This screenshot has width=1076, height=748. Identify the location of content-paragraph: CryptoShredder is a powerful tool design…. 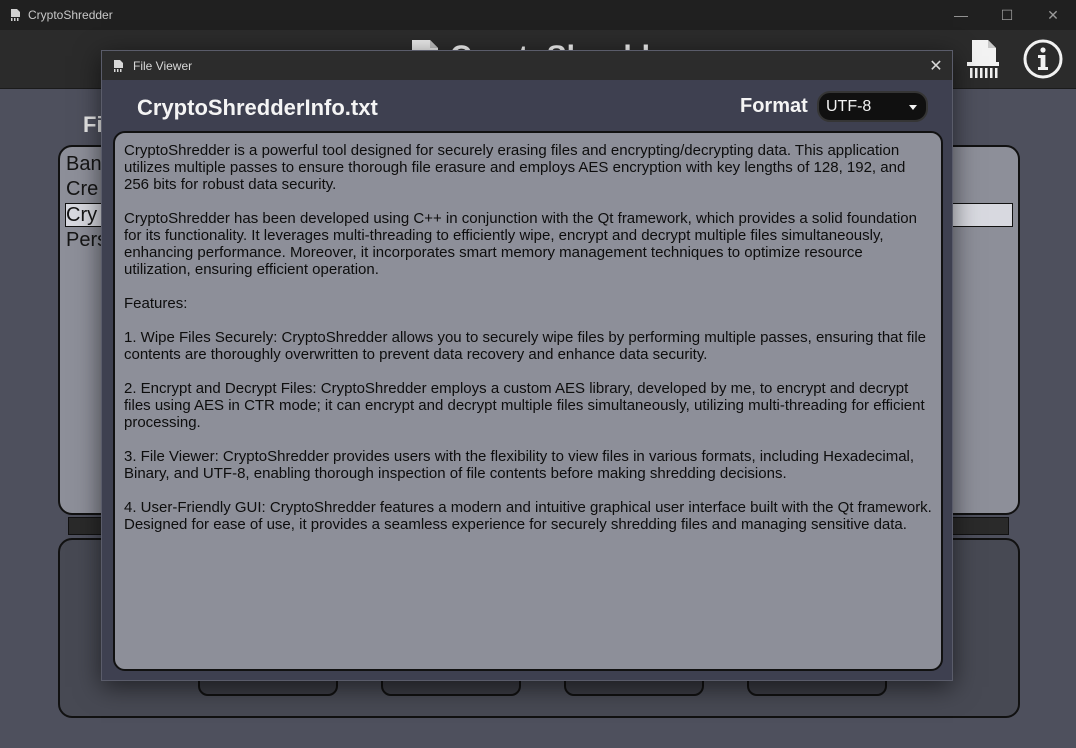
(515, 167).